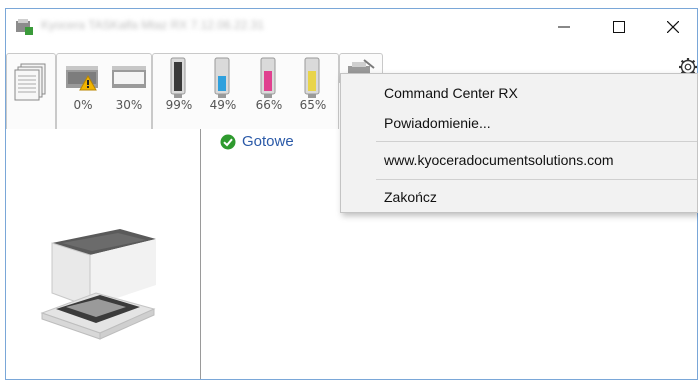  What do you see at coordinates (499, 160) in the screenshot?
I see `menu-item-website: www.kyoceradocumentsolutions.com` at bounding box center [499, 160].